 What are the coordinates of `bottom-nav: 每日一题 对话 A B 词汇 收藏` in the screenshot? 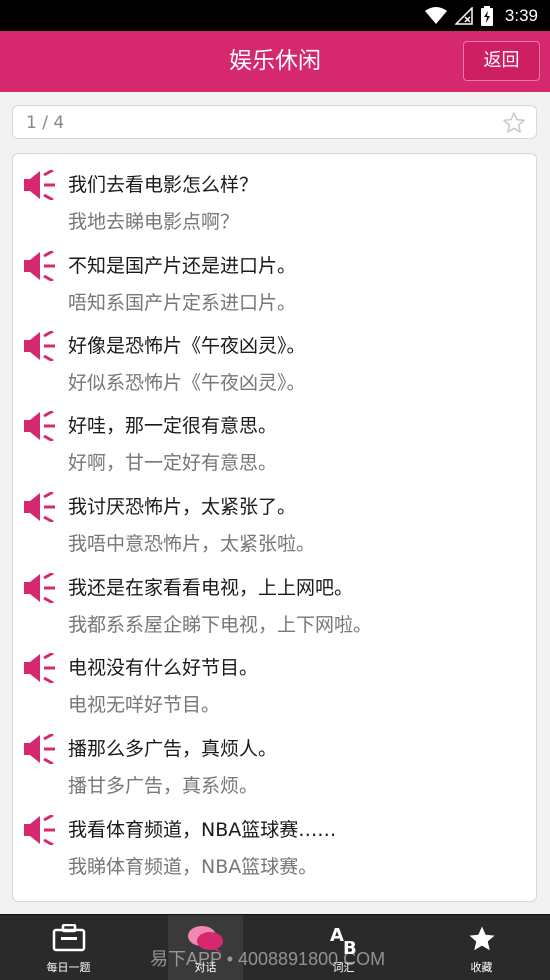 It's located at (275, 947).